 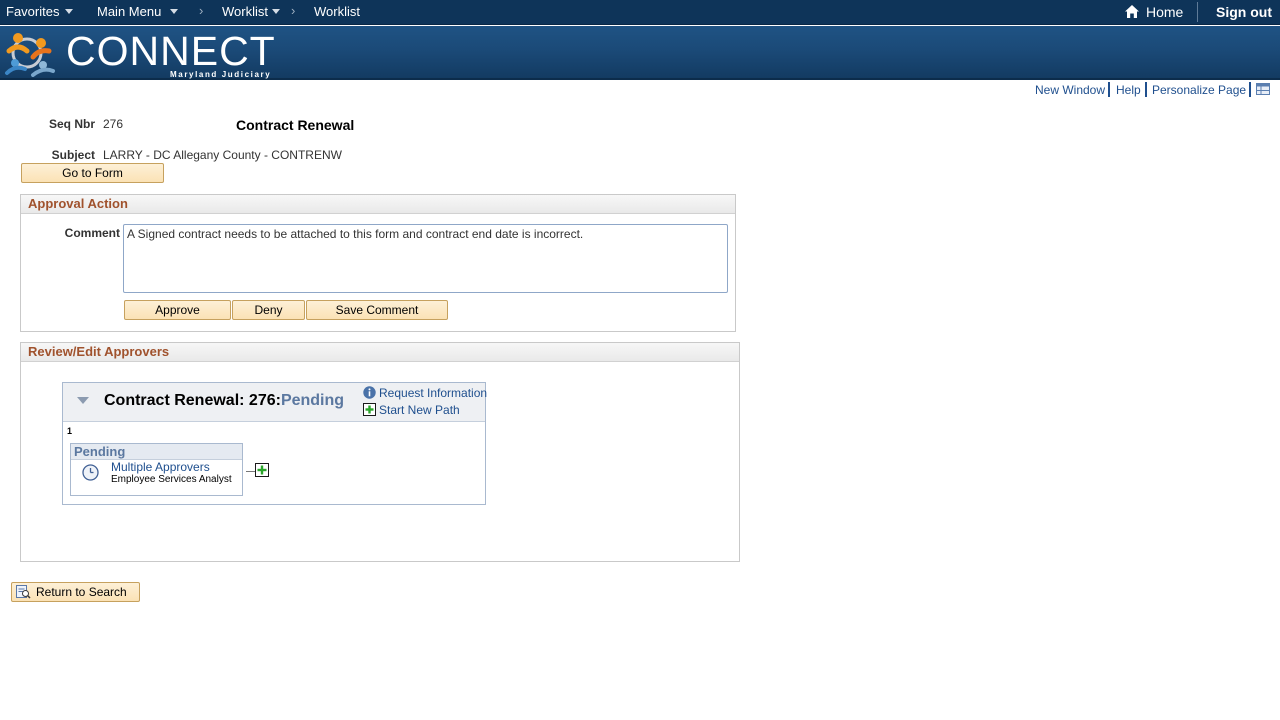 I want to click on add-approver-icon, so click(x=262, y=470).